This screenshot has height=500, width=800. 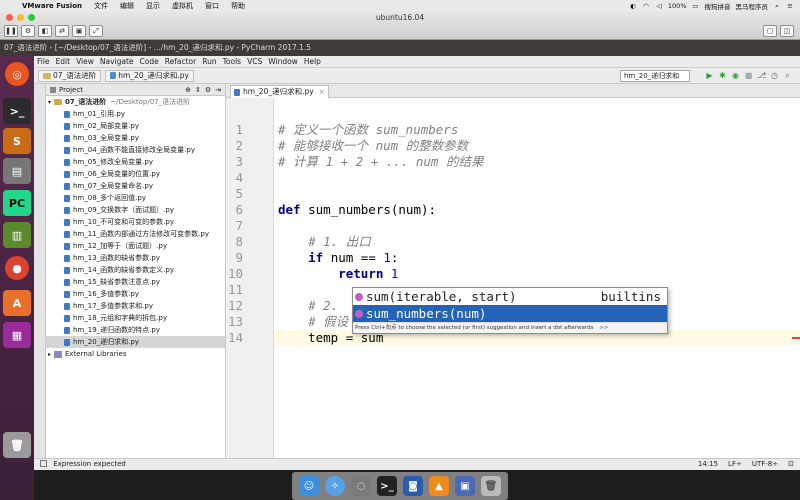 I want to click on code-line: if num == 1:, so click(x=338, y=258).